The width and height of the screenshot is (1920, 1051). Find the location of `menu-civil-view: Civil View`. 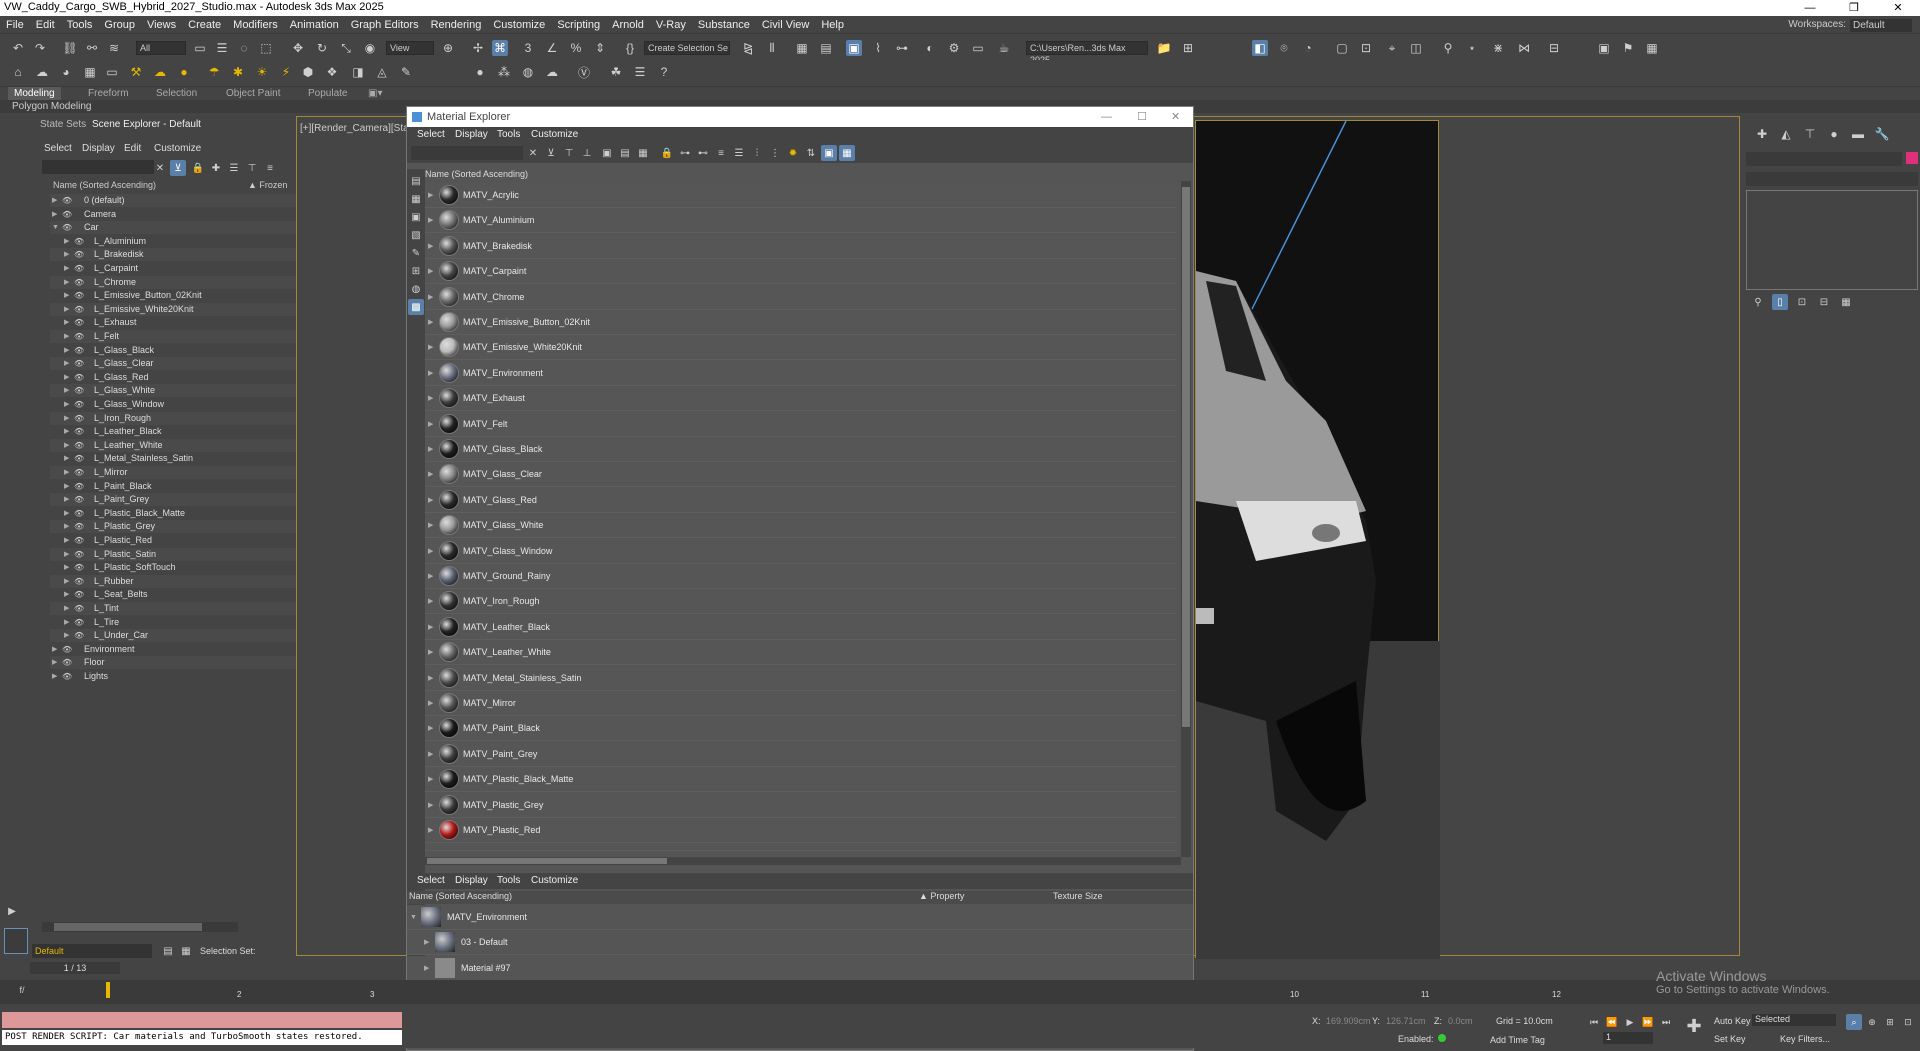

menu-civil-view: Civil View is located at coordinates (785, 25).